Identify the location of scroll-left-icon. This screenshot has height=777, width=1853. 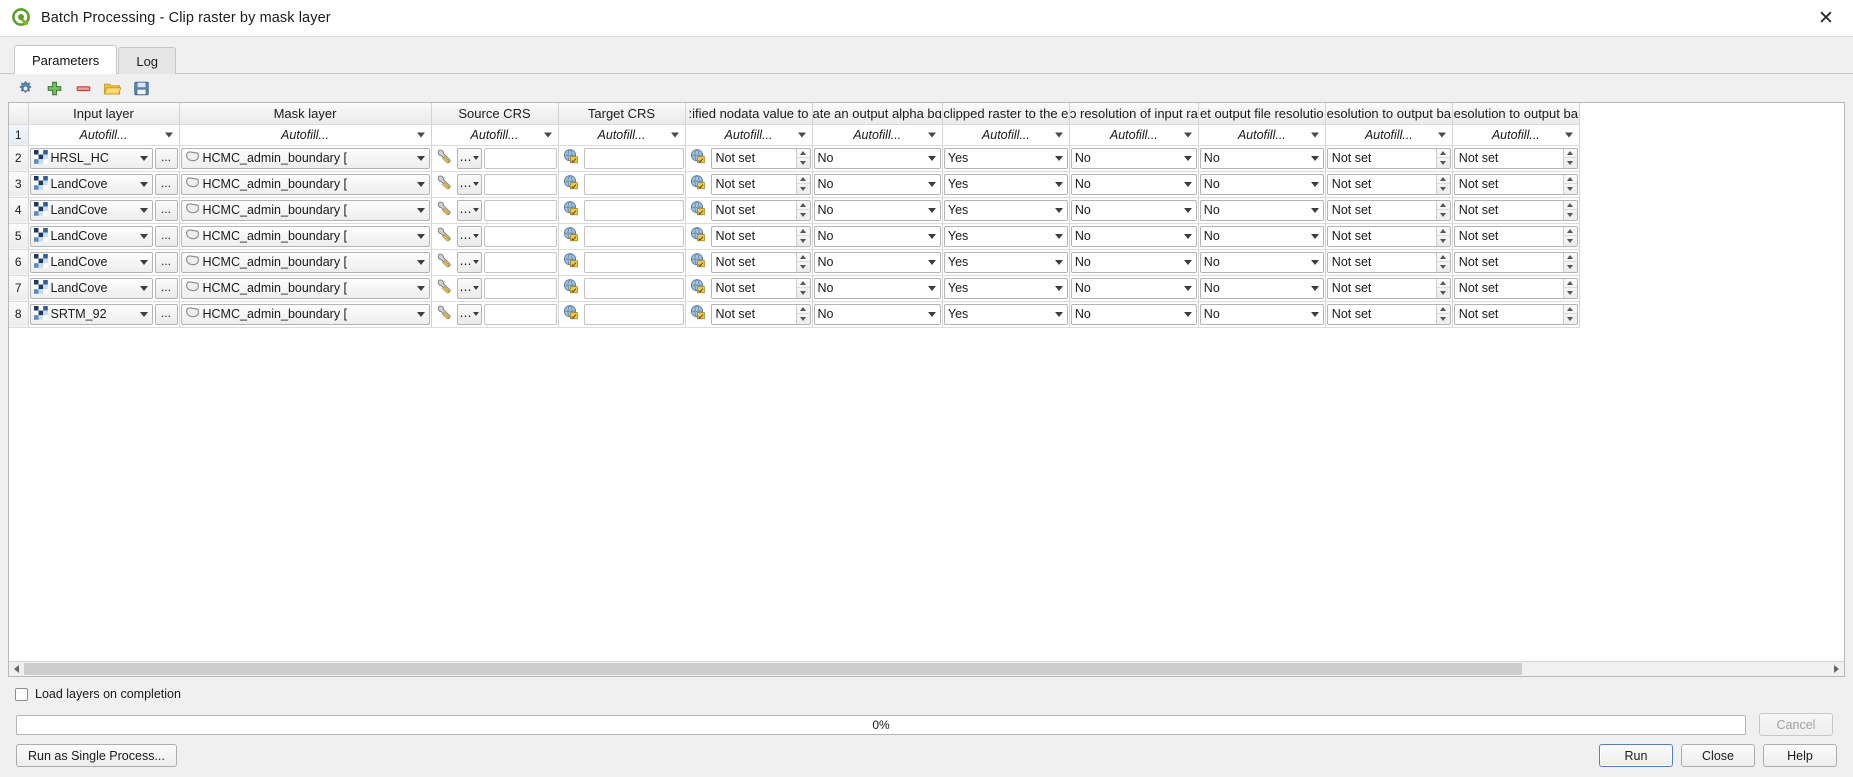
(16, 669).